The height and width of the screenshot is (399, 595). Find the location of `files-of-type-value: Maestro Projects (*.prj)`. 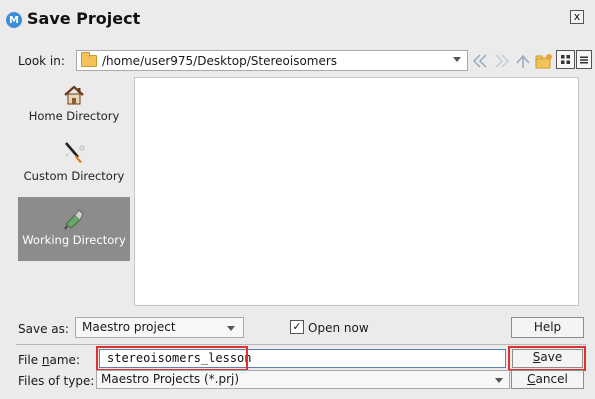

files-of-type-value: Maestro Projects (*.prj) is located at coordinates (170, 379).